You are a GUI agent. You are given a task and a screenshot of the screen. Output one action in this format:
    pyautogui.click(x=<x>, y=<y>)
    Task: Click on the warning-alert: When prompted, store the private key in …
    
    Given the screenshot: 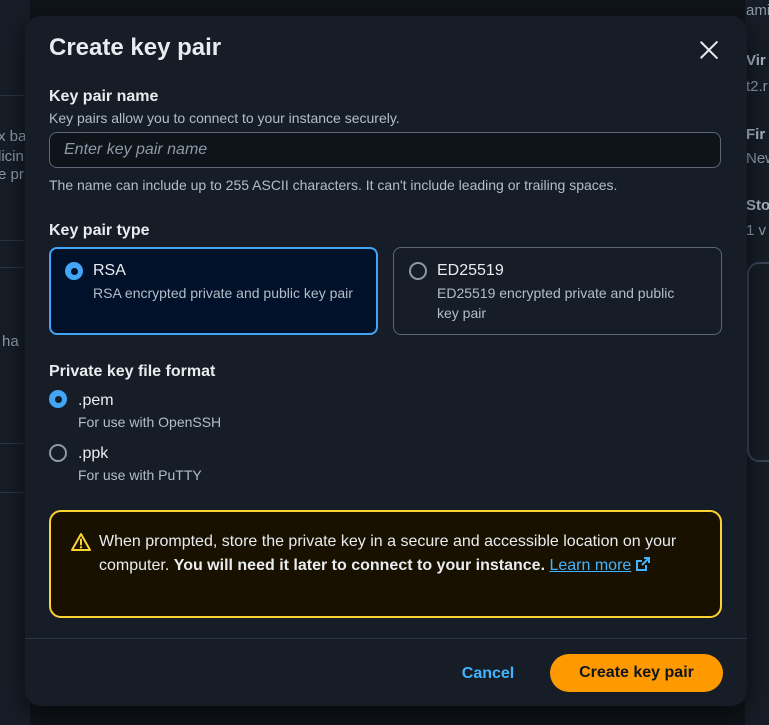 What is the action you would take?
    pyautogui.click(x=385, y=564)
    